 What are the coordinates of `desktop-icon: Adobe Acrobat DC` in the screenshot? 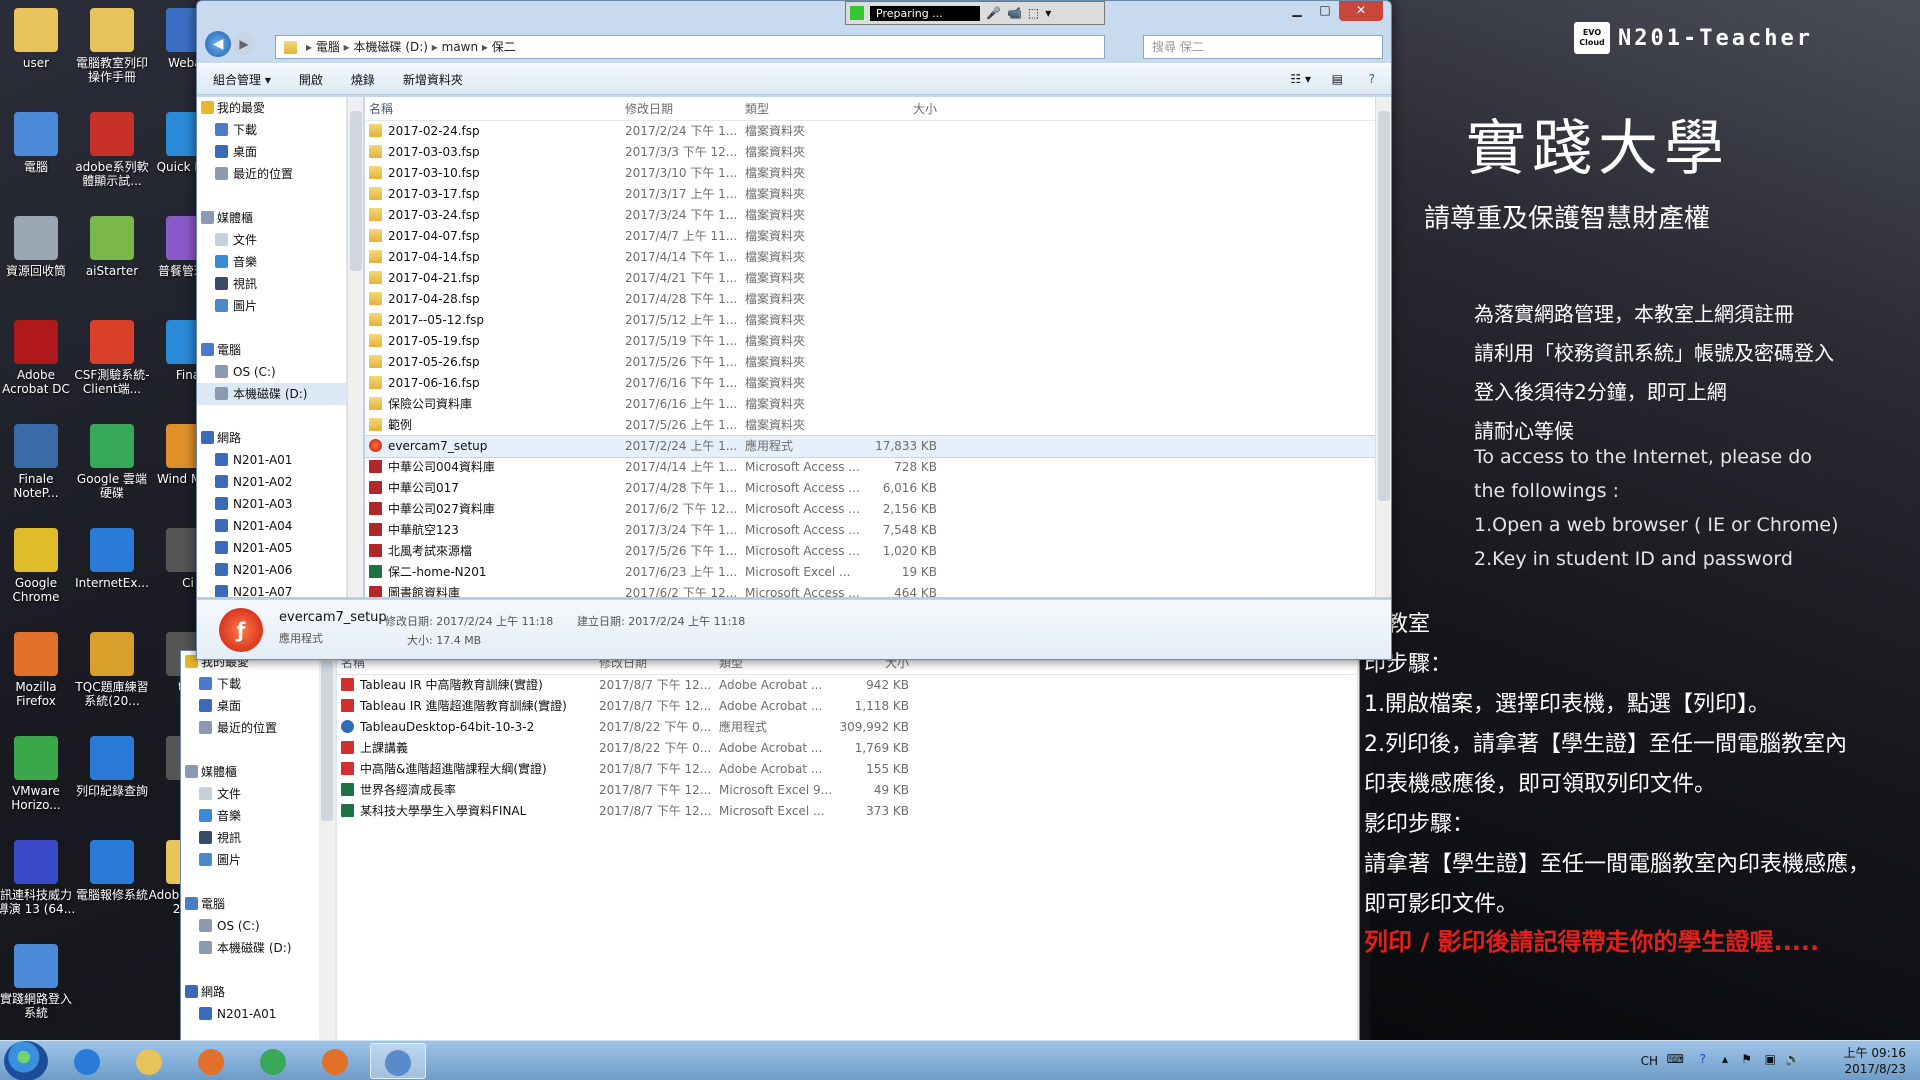 It's located at (38, 358).